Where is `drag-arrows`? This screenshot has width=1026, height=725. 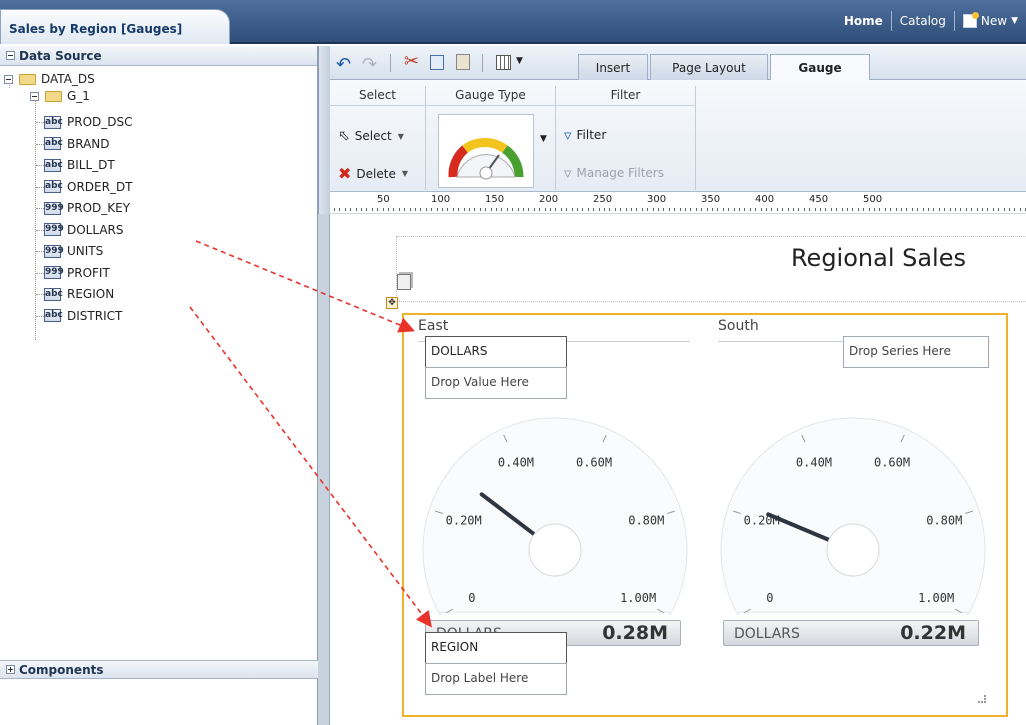
drag-arrows is located at coordinates (310, 434).